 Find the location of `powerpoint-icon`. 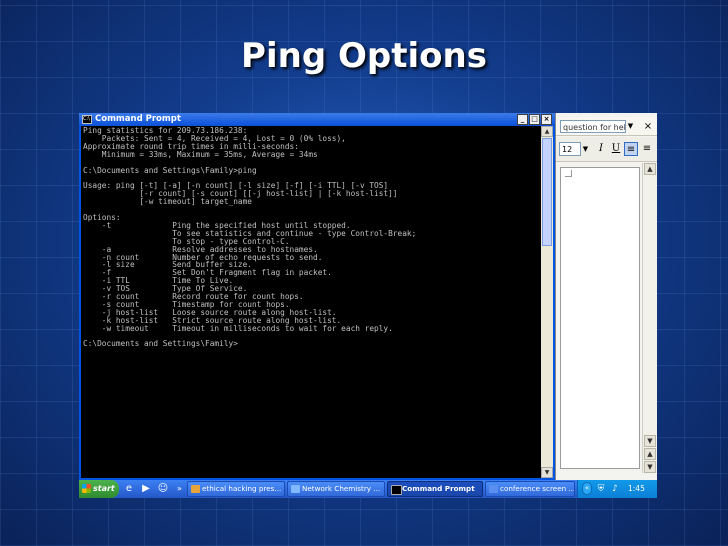

powerpoint-icon is located at coordinates (195, 489).